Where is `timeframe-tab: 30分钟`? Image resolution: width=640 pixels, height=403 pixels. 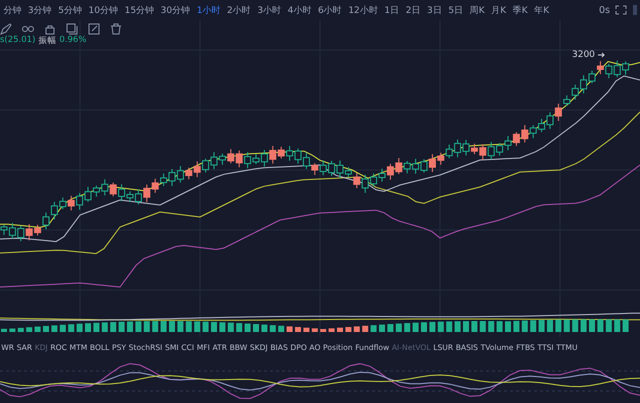
timeframe-tab: 30分钟 is located at coordinates (175, 10).